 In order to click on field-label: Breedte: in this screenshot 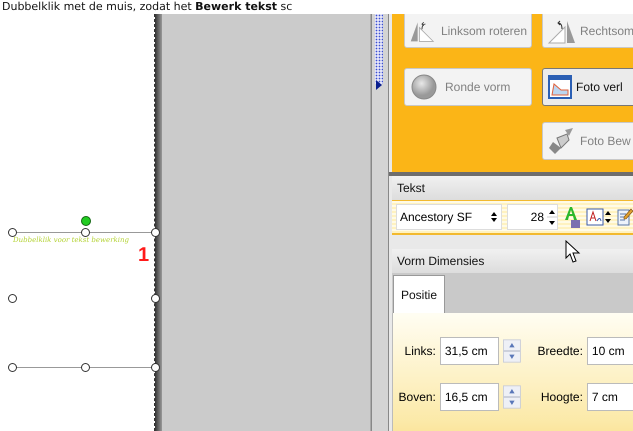, I will do `click(559, 351)`.